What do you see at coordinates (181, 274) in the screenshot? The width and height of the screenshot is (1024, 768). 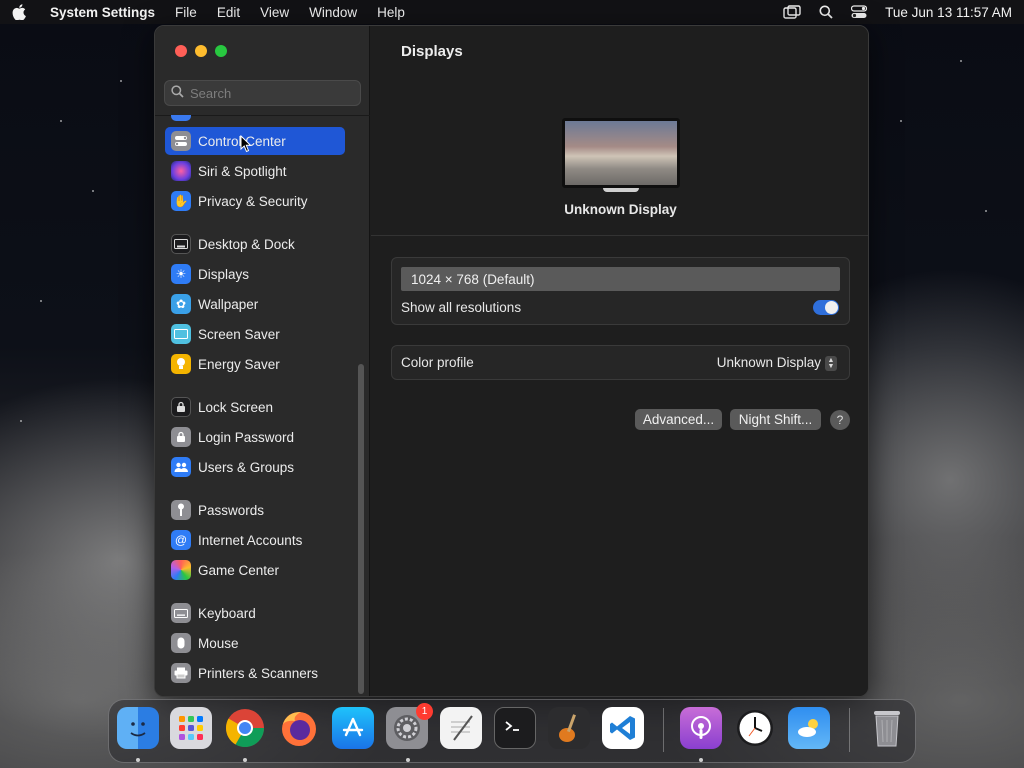 I see `sun-icon: ☀` at bounding box center [181, 274].